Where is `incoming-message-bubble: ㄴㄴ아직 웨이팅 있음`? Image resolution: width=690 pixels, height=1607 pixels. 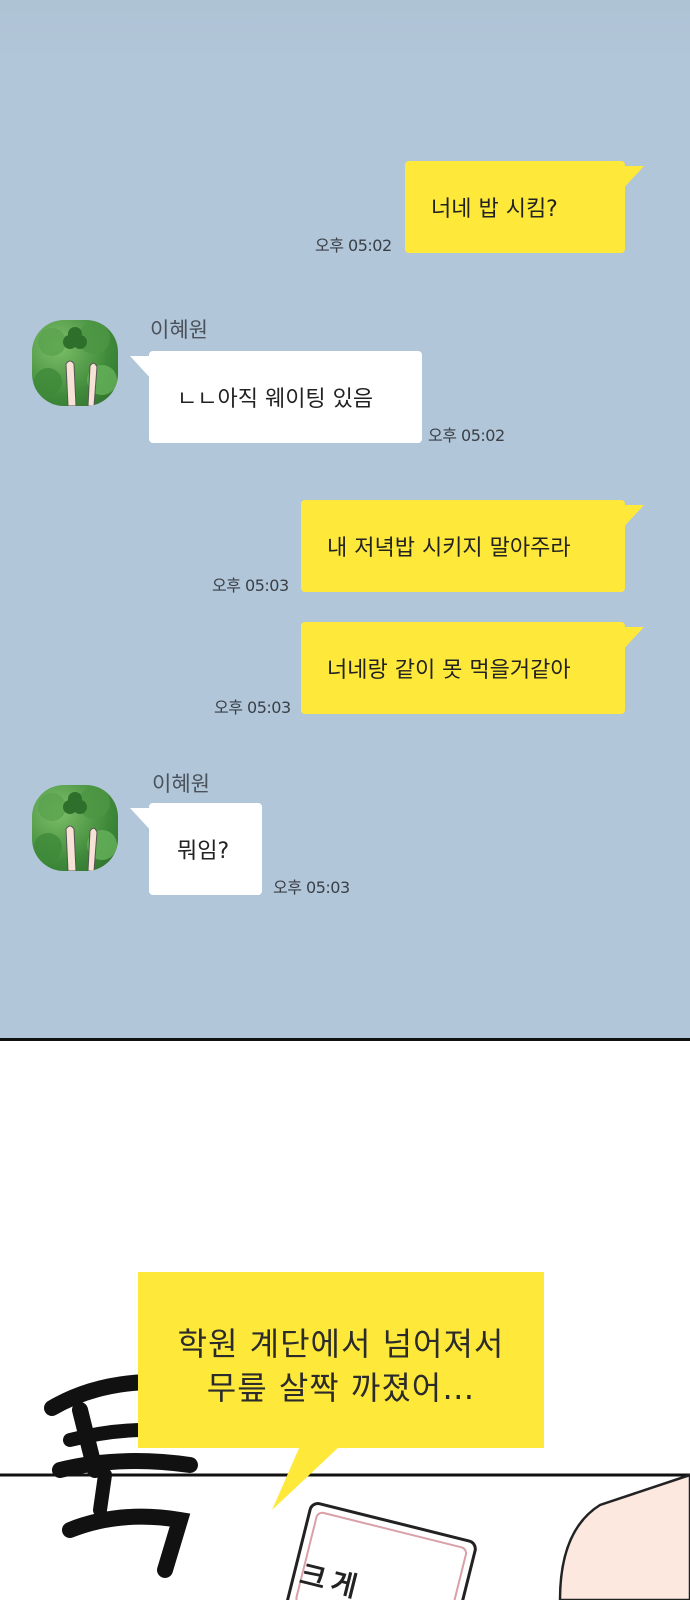
incoming-message-bubble: ㄴㄴ아직 웨이팅 있음 is located at coordinates (285, 397).